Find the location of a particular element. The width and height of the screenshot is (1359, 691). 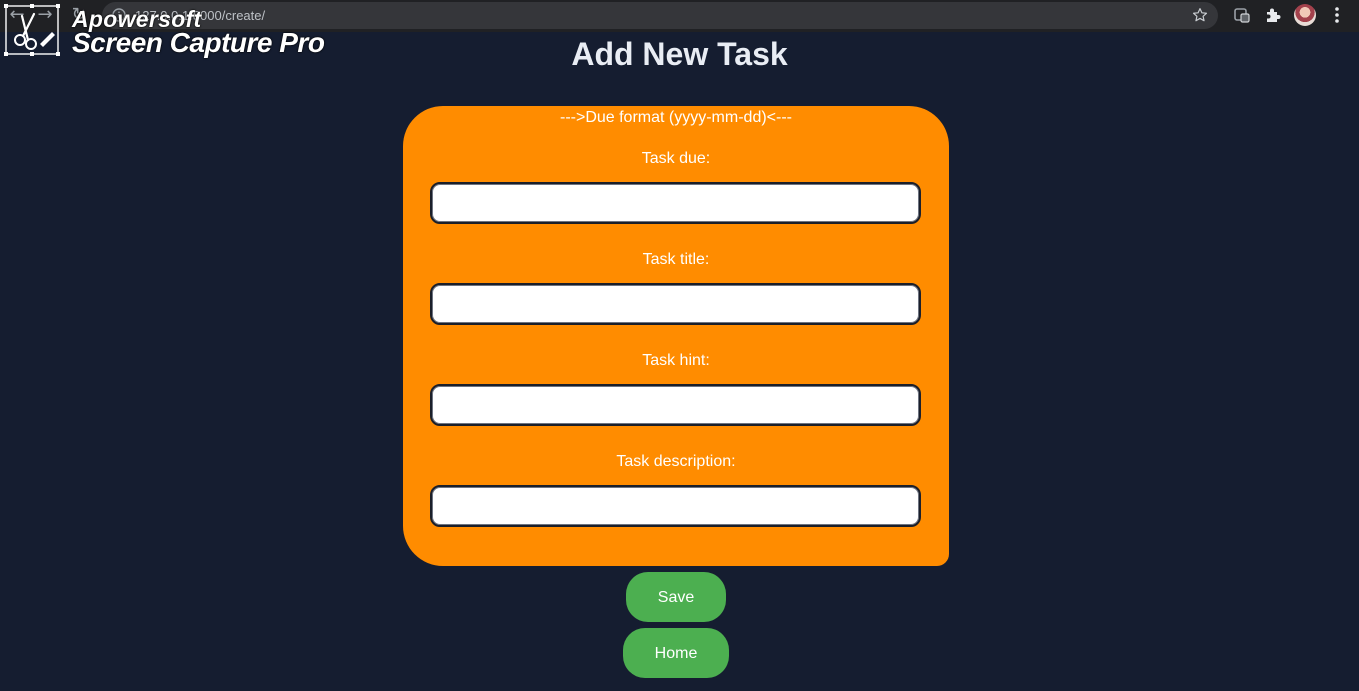

task-description-label: Task description: is located at coordinates (676, 461).